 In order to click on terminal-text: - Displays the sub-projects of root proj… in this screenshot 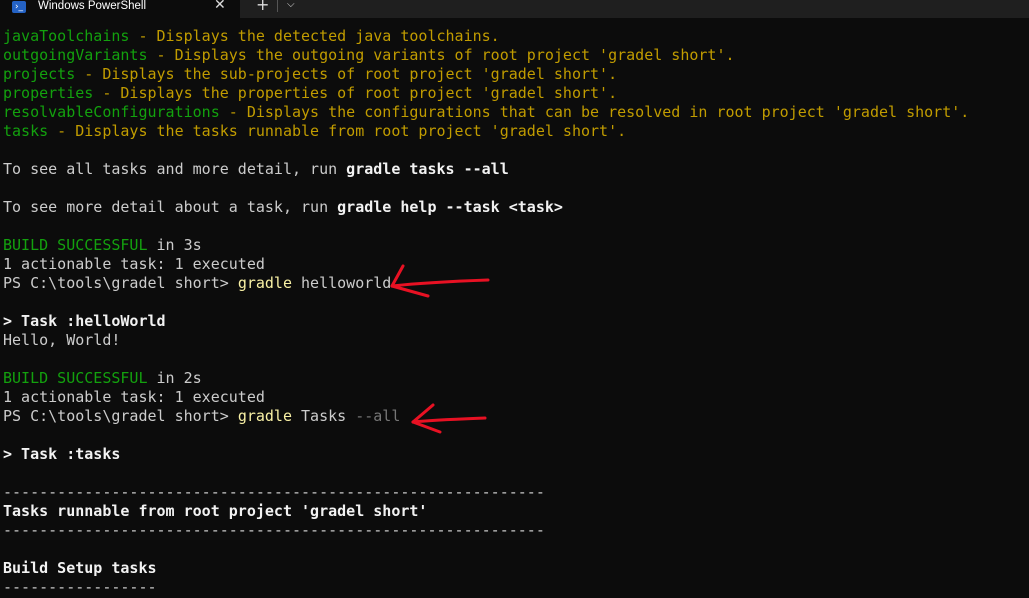, I will do `click(346, 74)`.